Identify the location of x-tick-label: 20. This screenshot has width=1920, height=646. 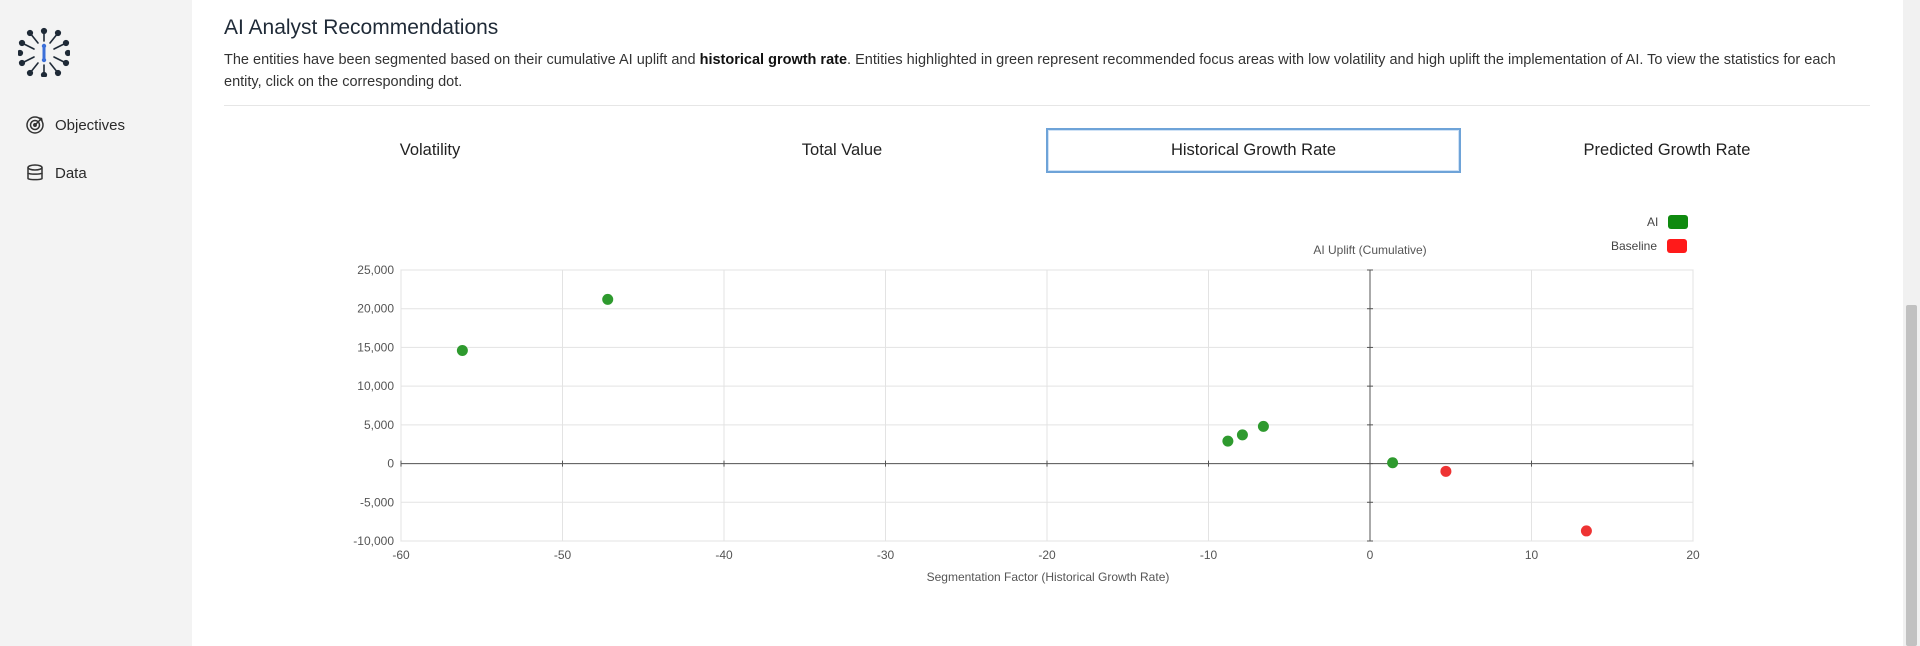
(1693, 555).